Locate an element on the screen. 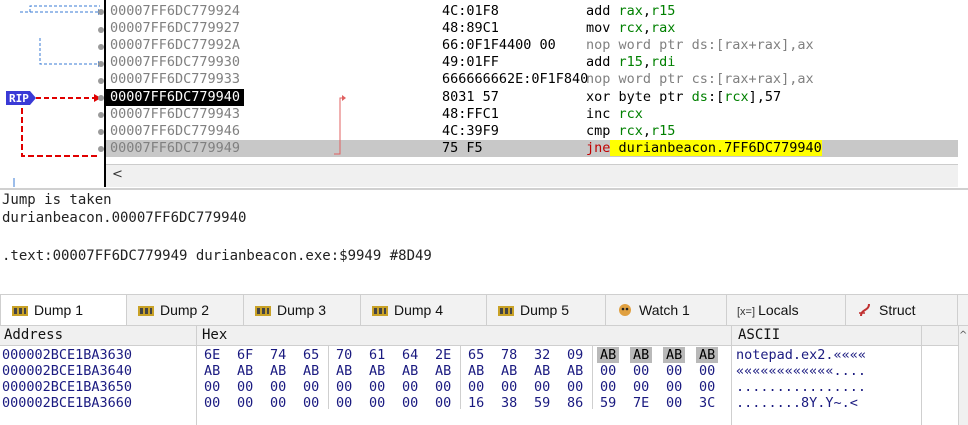 Image resolution: width=968 pixels, height=425 pixels. hex-byte: 78 is located at coordinates (509, 355).